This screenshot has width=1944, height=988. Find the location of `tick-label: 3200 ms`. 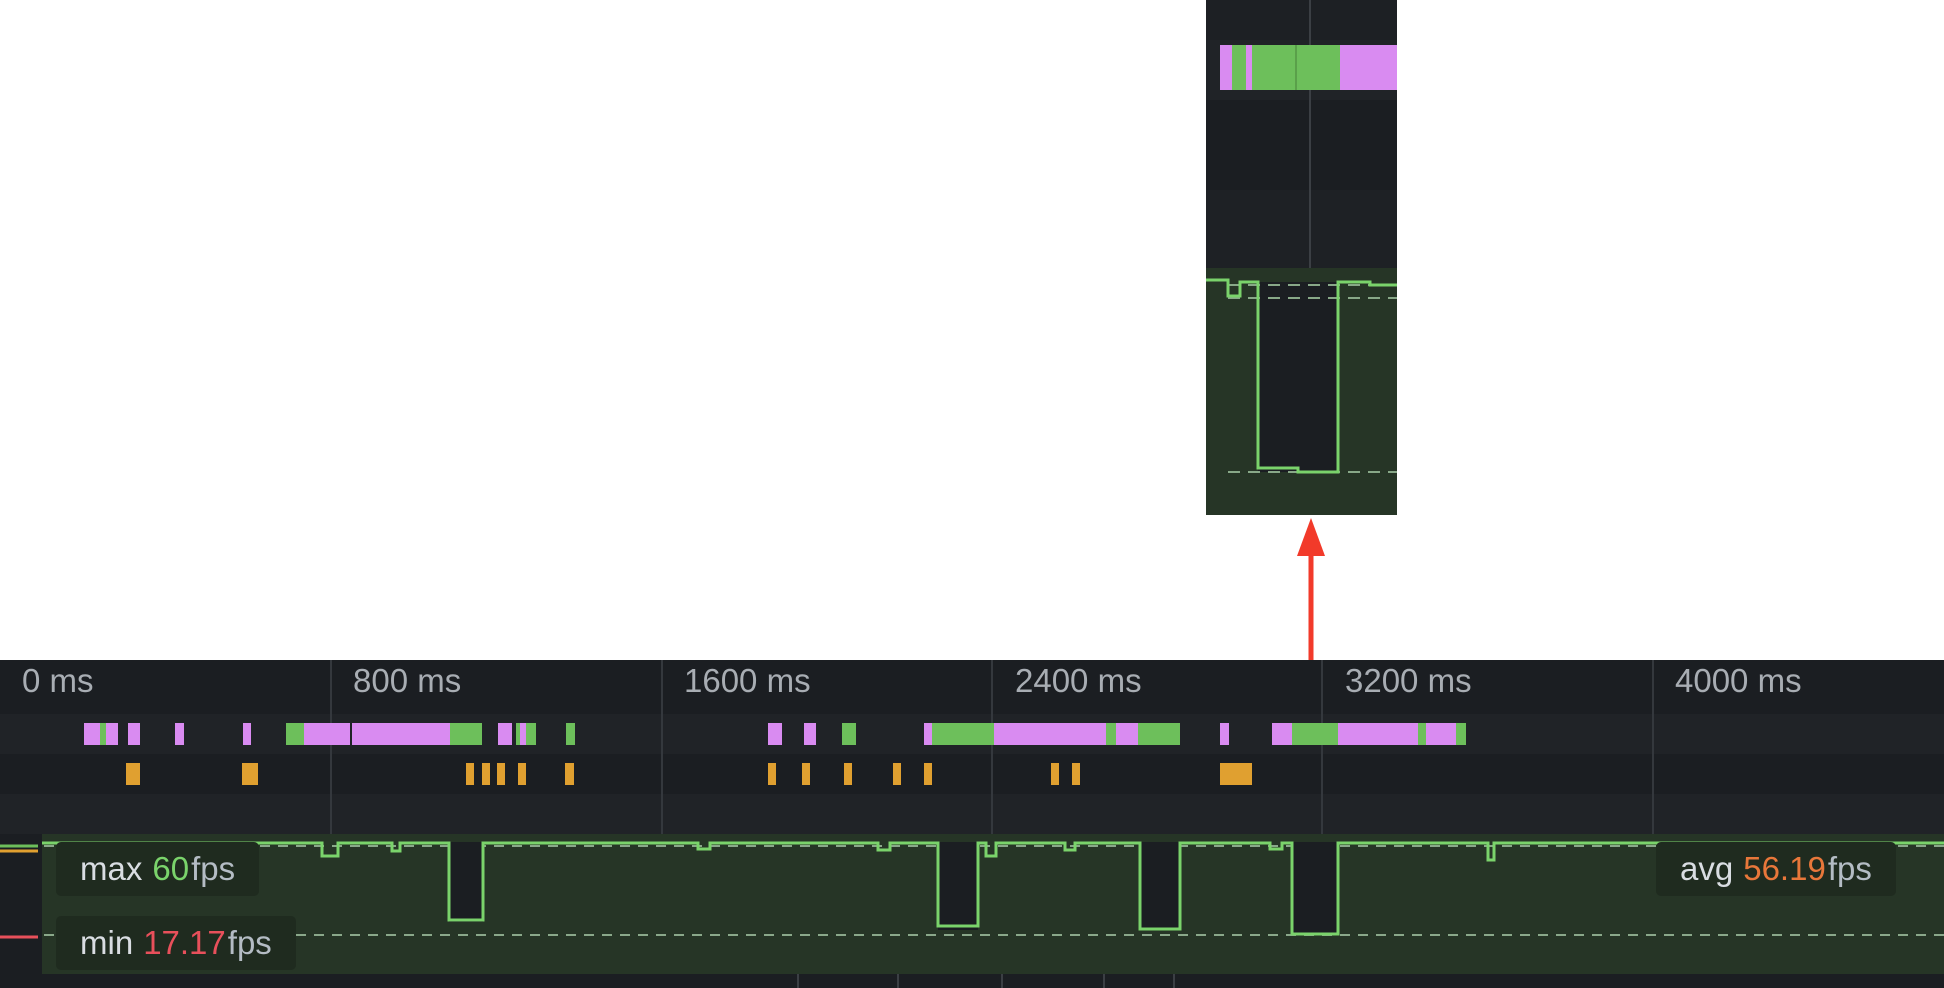

tick-label: 3200 ms is located at coordinates (1408, 680).